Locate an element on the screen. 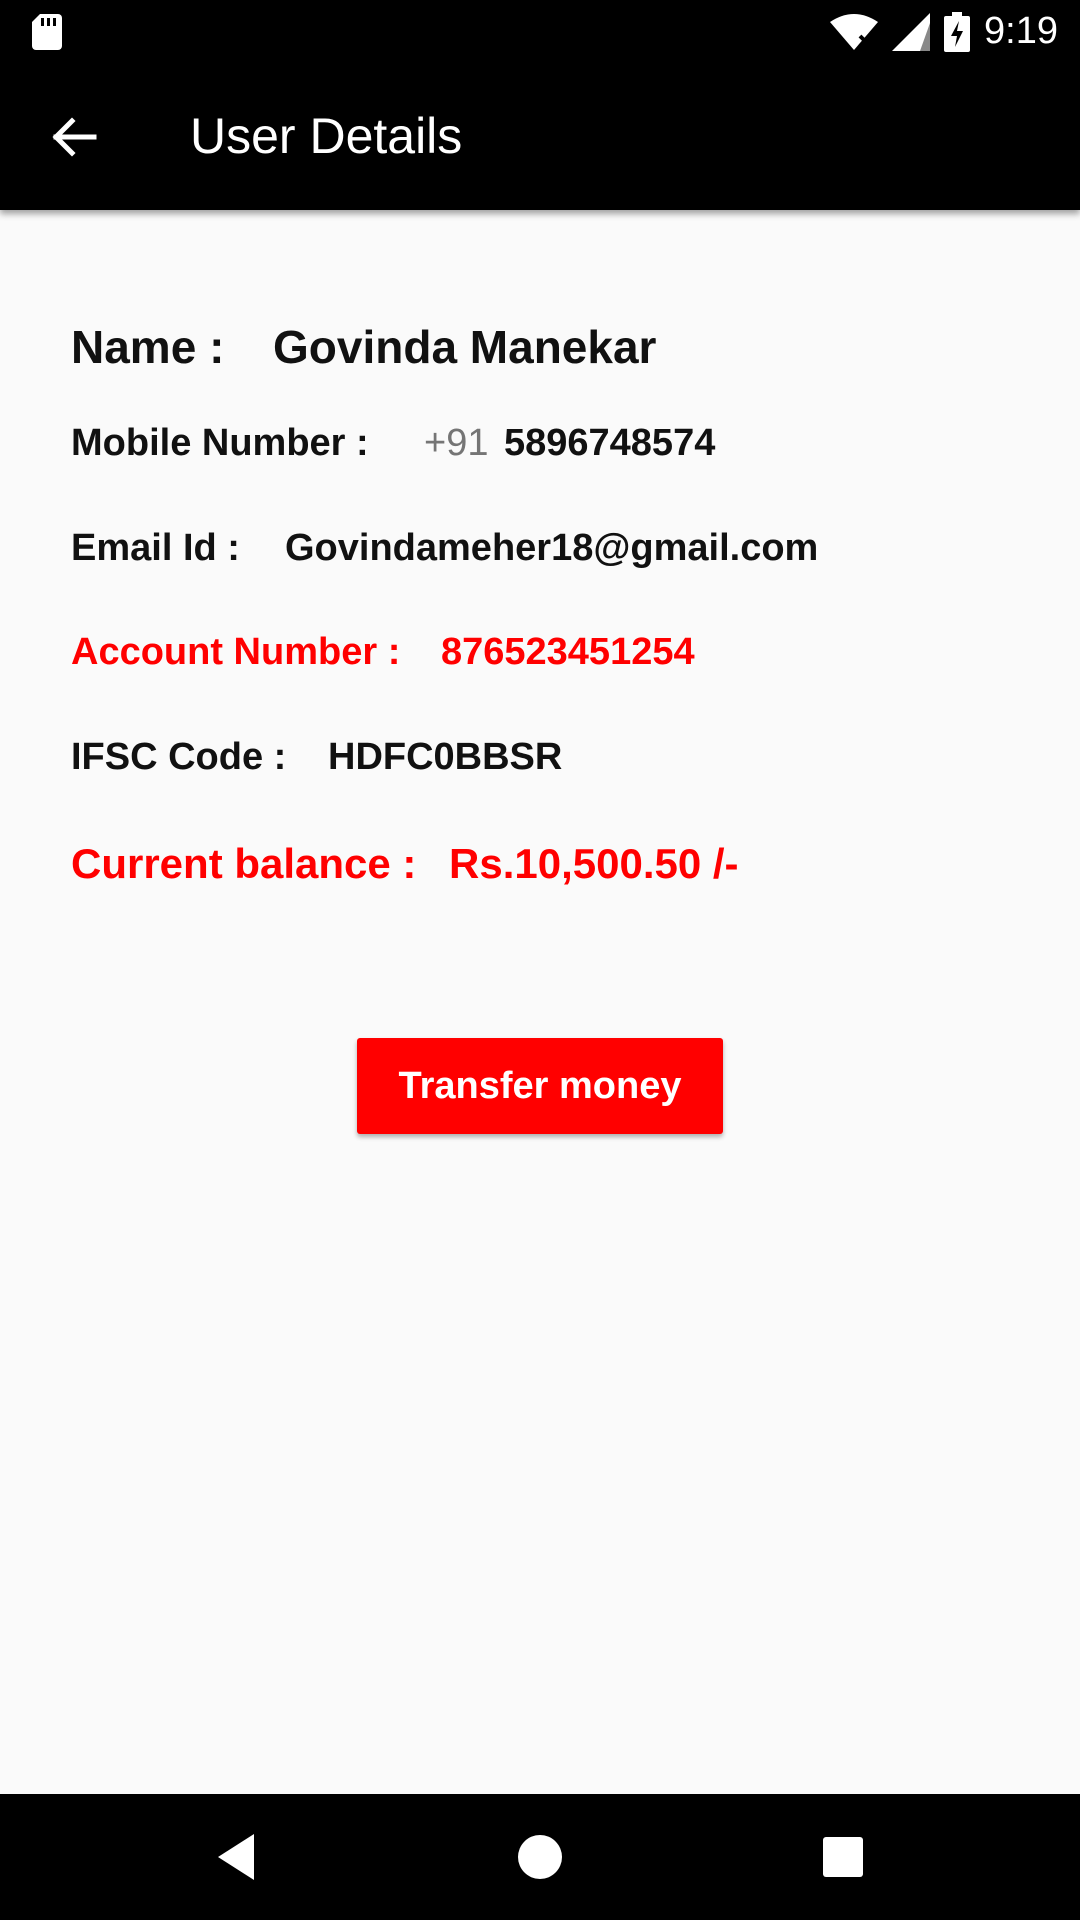  name-row: Name : Govinda Manekar is located at coordinates (363, 347).